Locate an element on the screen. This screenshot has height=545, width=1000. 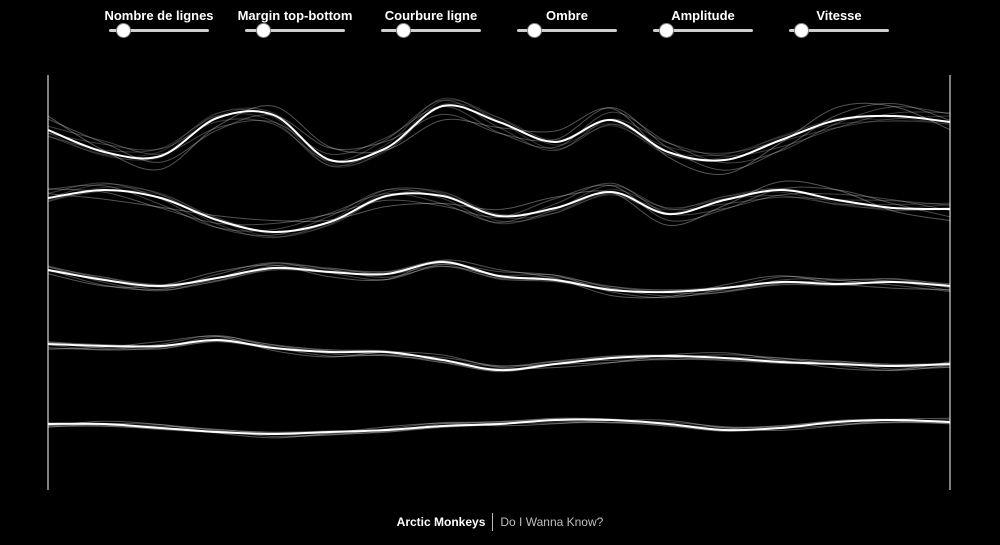
margin-top-bottom-slider is located at coordinates (295, 30).